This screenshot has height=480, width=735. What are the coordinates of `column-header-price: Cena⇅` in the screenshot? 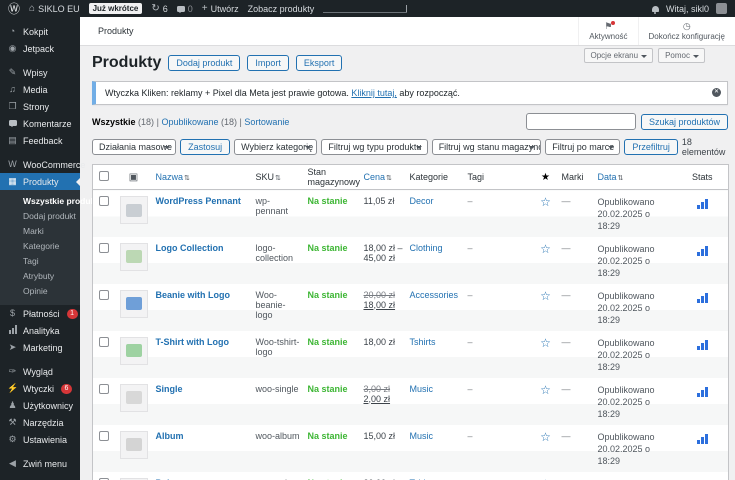 It's located at (383, 177).